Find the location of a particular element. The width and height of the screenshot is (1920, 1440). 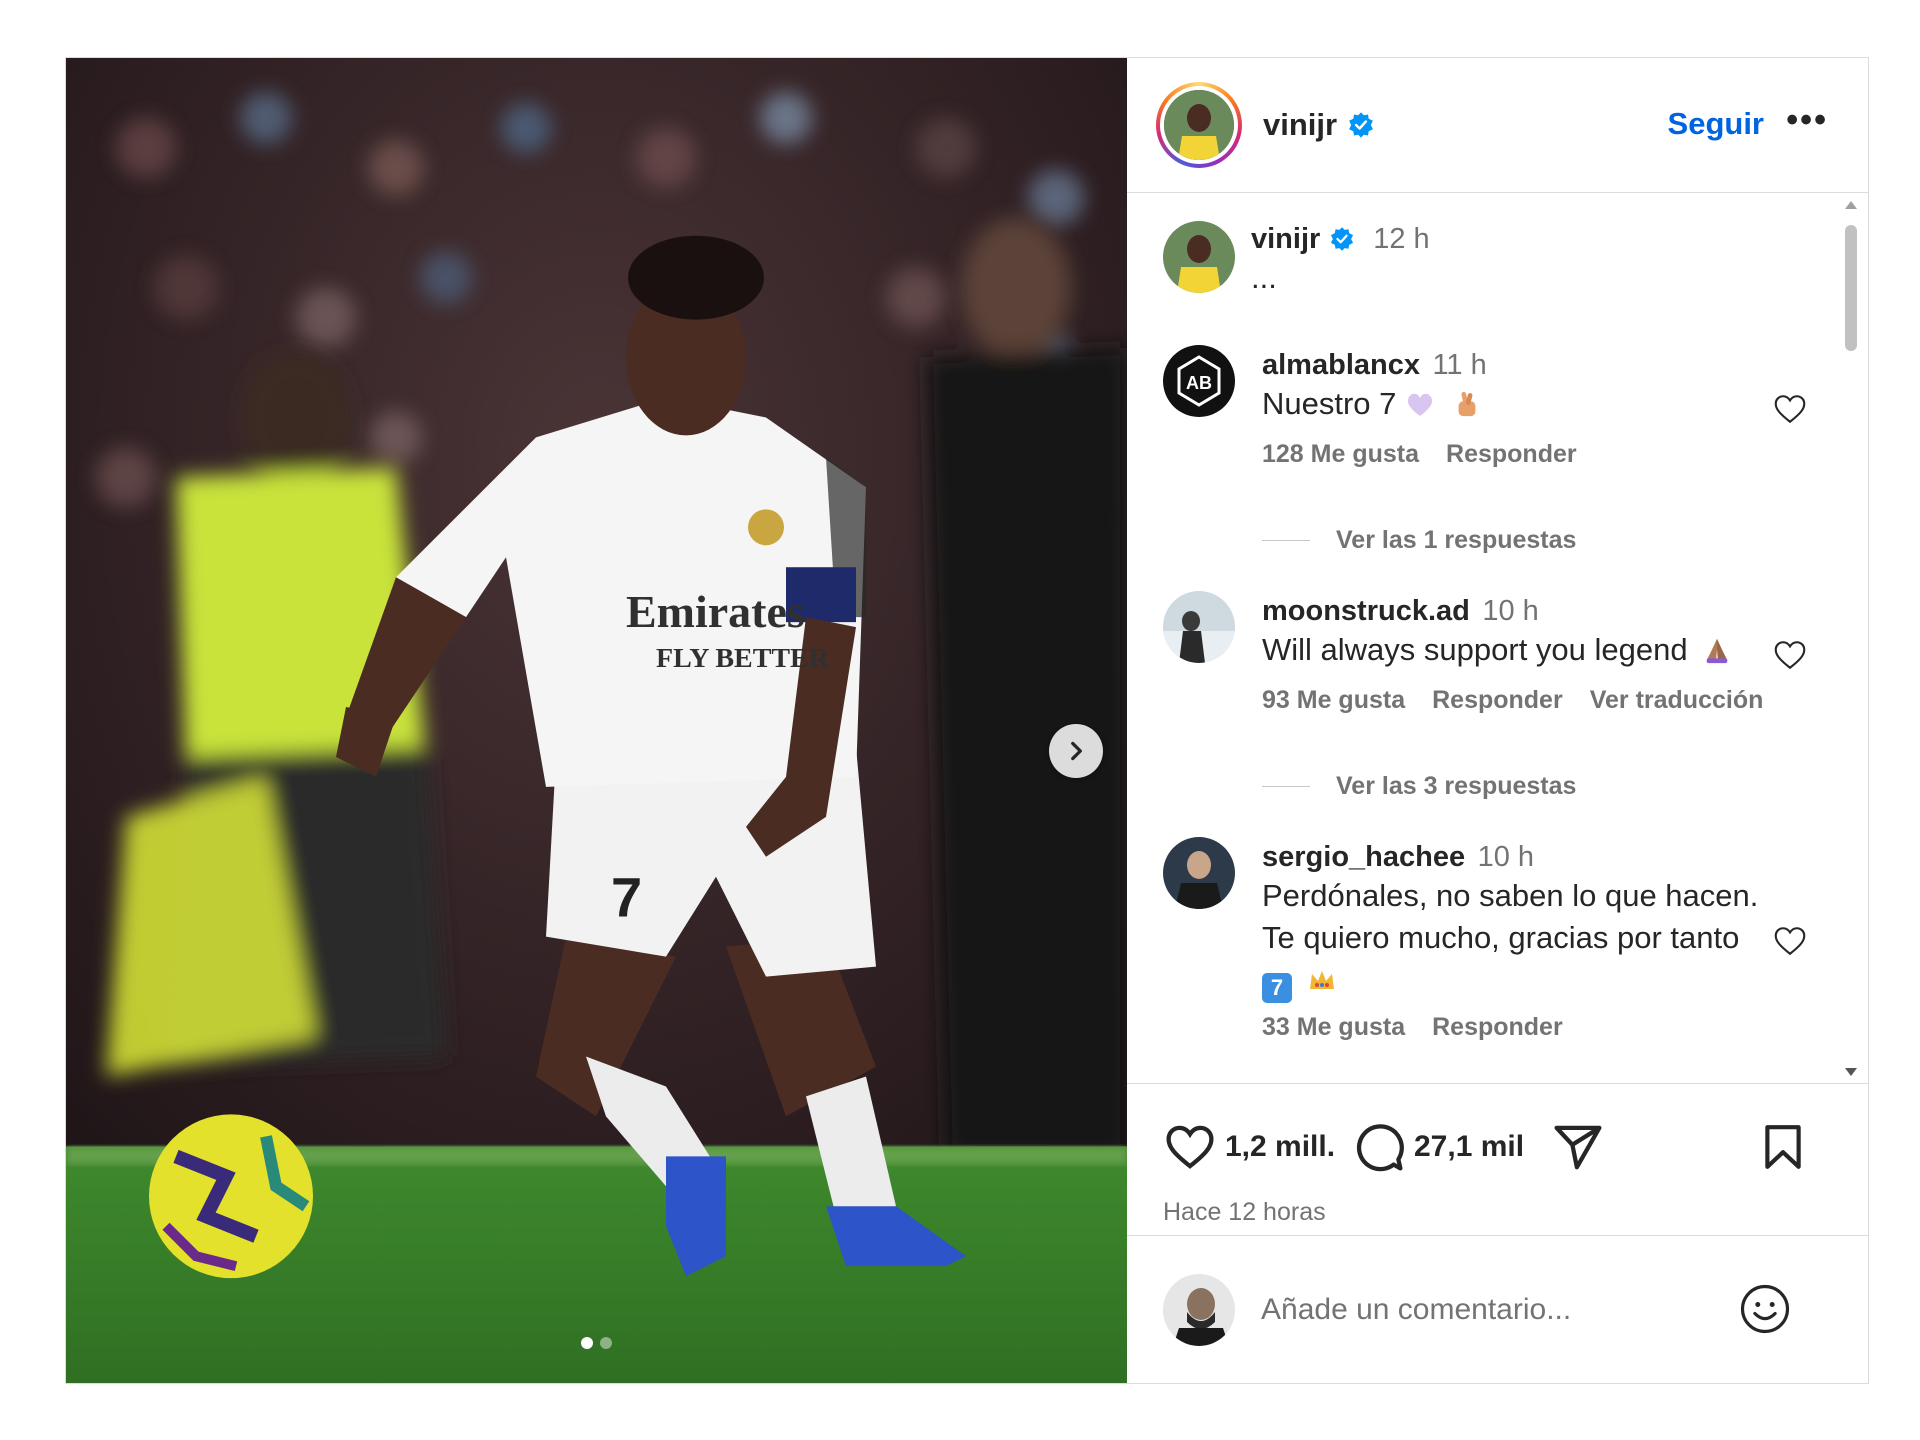

crown-emoji is located at coordinates (1321, 980).